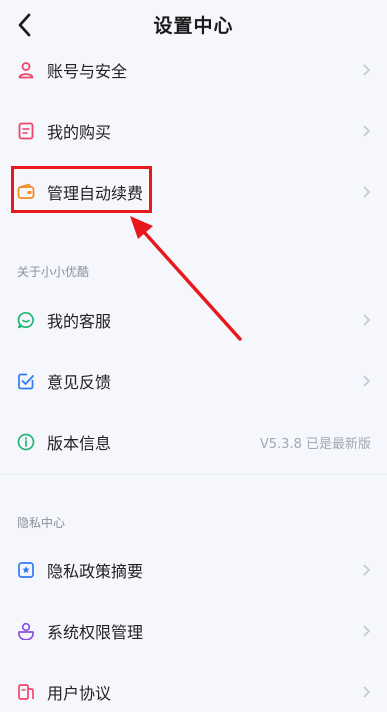 The height and width of the screenshot is (712, 387). I want to click on page-title: 设置中心, so click(193, 26).